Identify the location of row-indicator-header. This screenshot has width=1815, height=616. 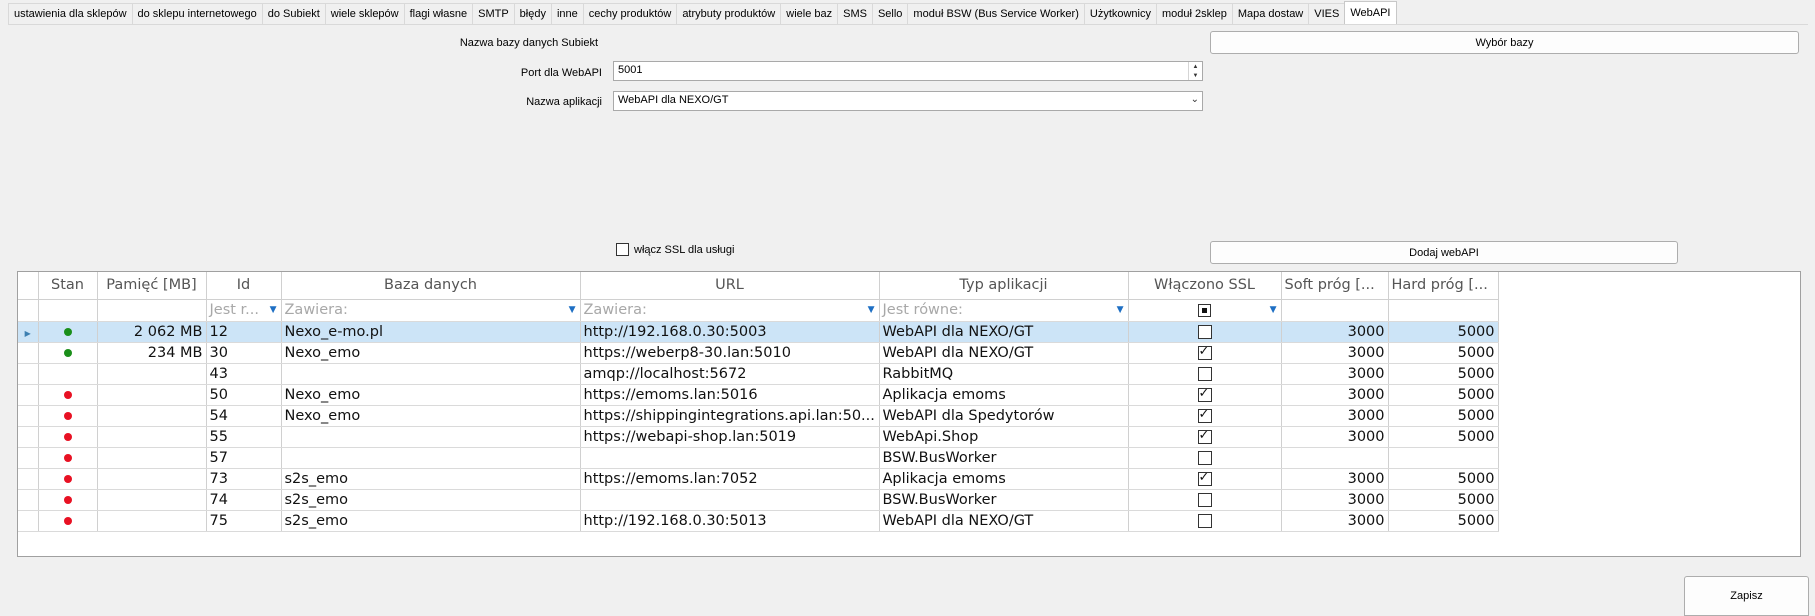
(28, 286).